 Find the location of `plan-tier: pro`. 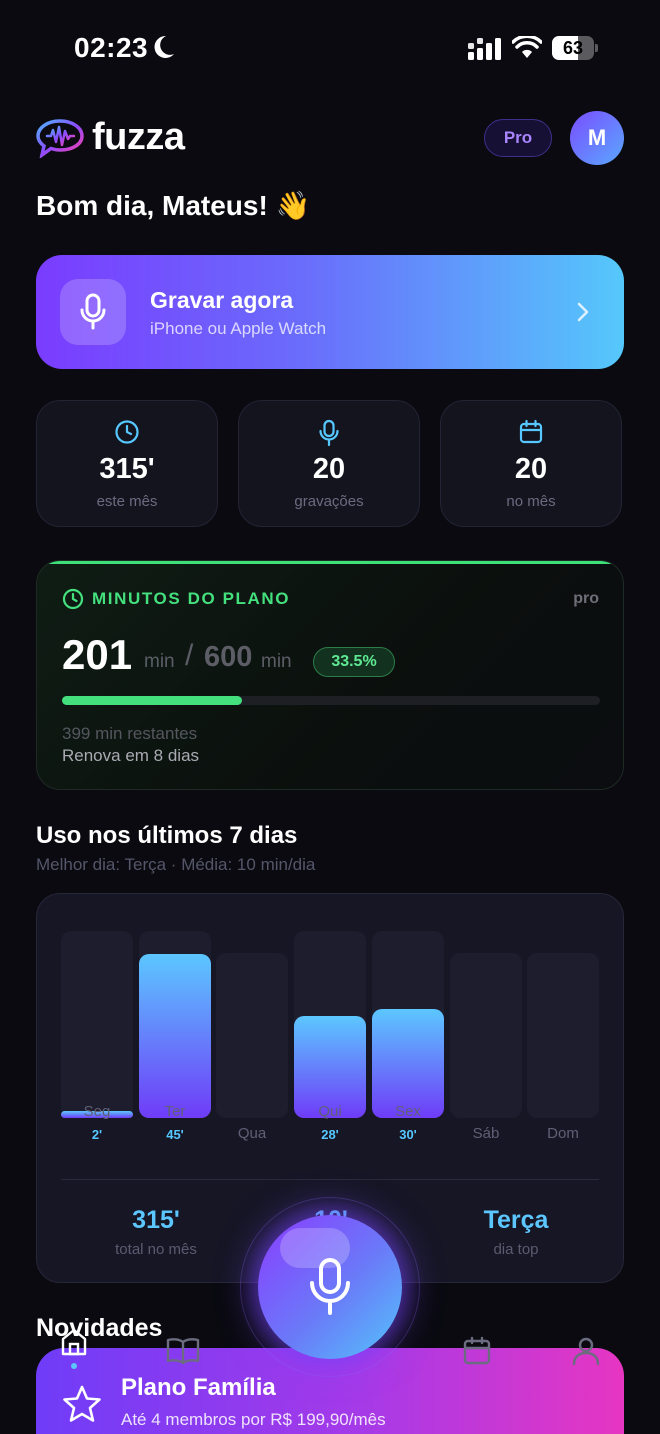

plan-tier: pro is located at coordinates (586, 598).